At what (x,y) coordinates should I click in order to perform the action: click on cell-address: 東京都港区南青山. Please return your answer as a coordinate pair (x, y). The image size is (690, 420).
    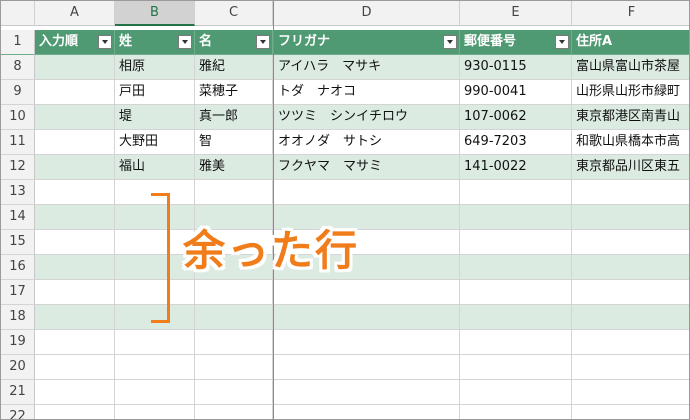
    Looking at the image, I should click on (630, 117).